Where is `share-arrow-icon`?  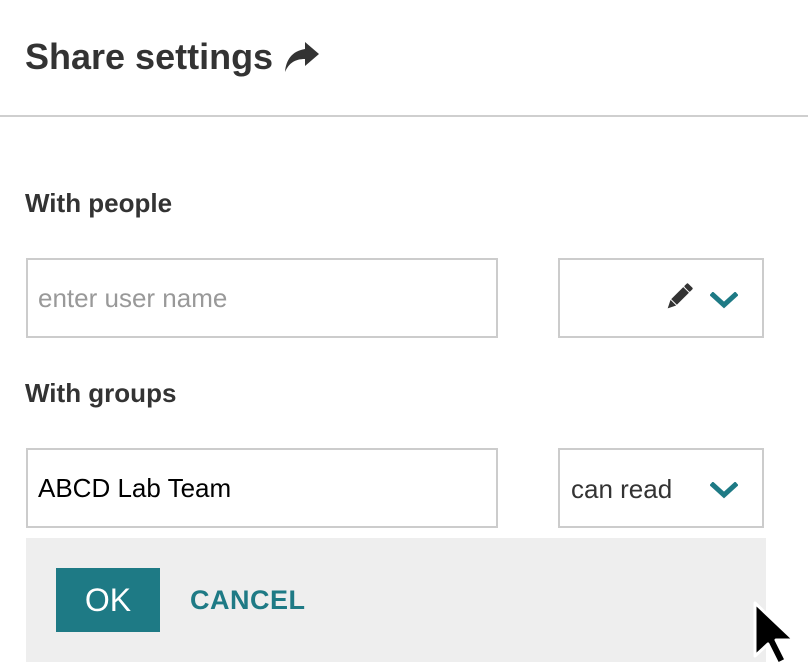
share-arrow-icon is located at coordinates (302, 57).